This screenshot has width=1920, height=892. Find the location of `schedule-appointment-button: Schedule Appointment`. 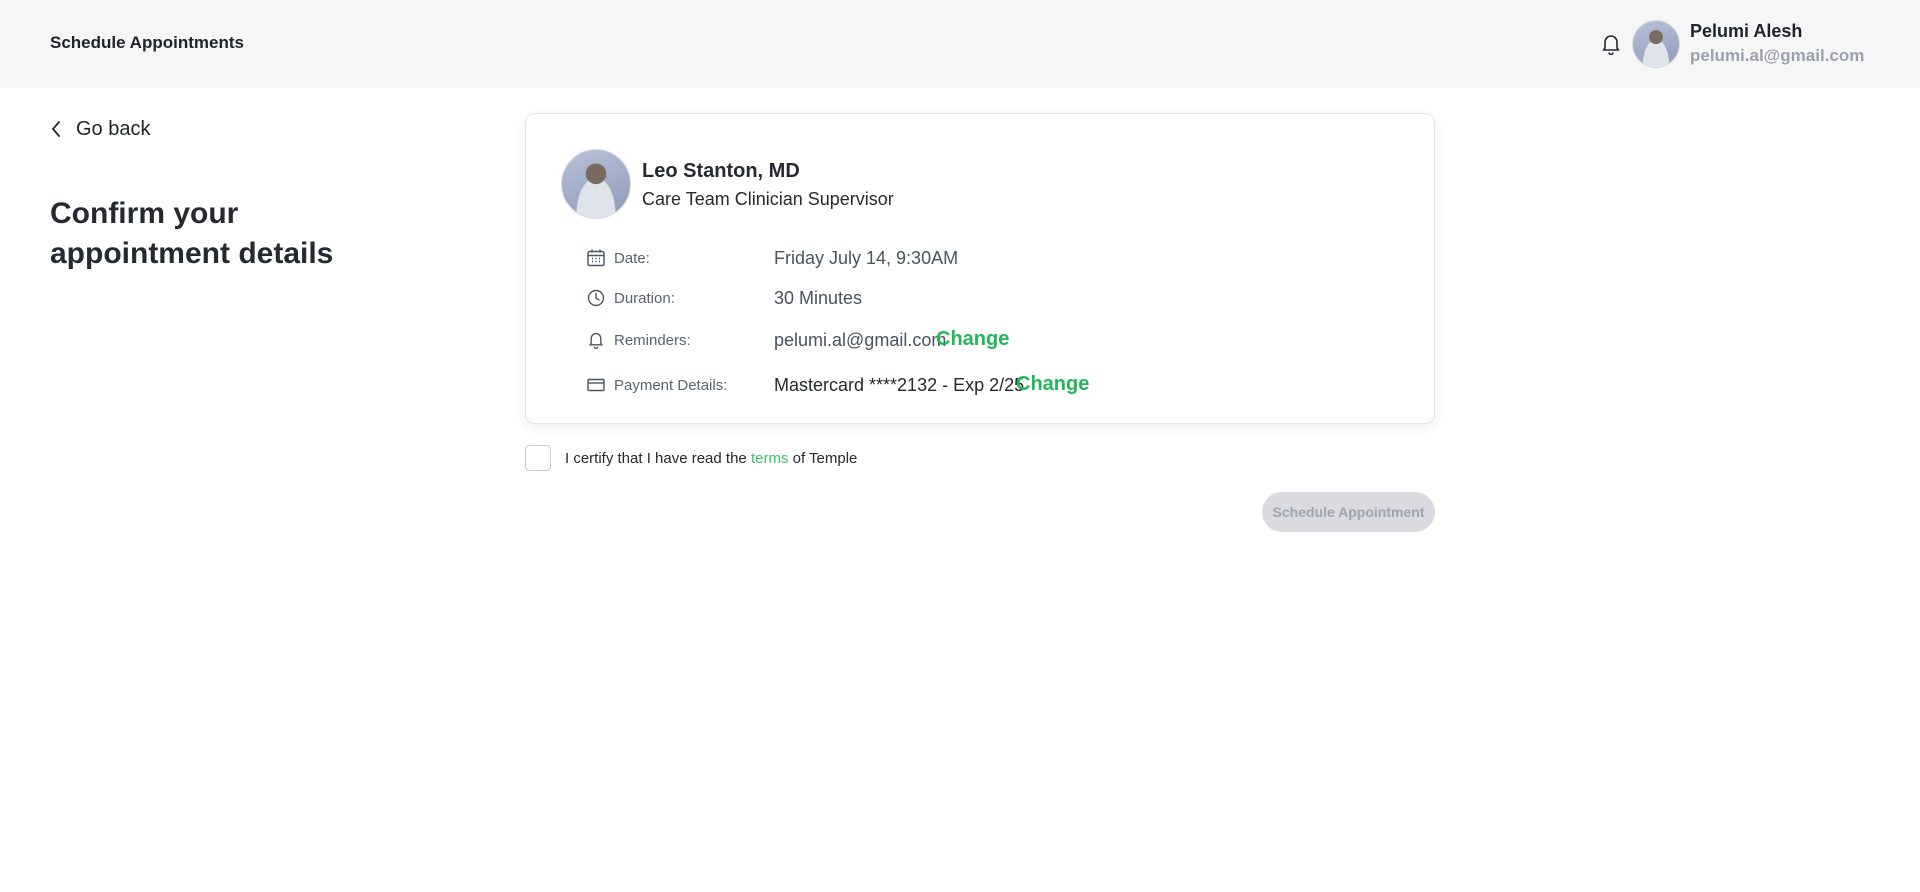

schedule-appointment-button: Schedule Appointment is located at coordinates (1348, 512).